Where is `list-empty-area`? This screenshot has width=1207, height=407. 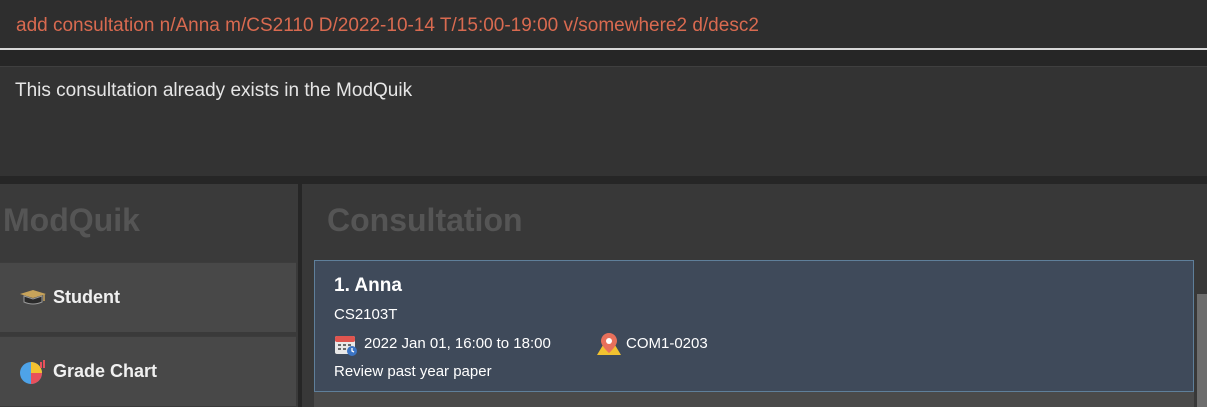 list-empty-area is located at coordinates (754, 399).